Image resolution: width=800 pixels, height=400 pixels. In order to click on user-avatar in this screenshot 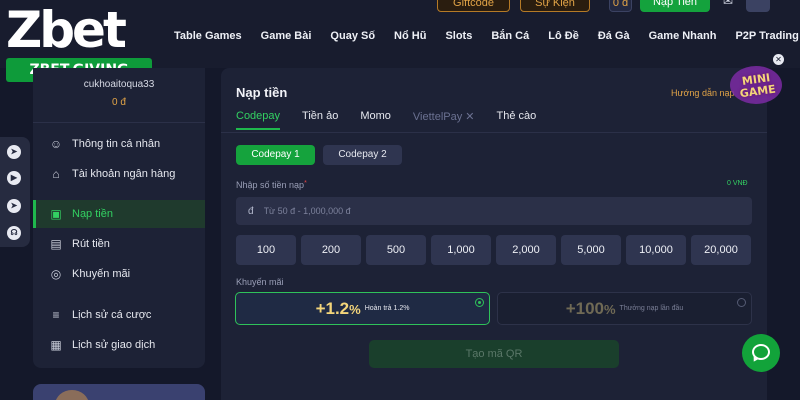, I will do `click(758, 6)`.